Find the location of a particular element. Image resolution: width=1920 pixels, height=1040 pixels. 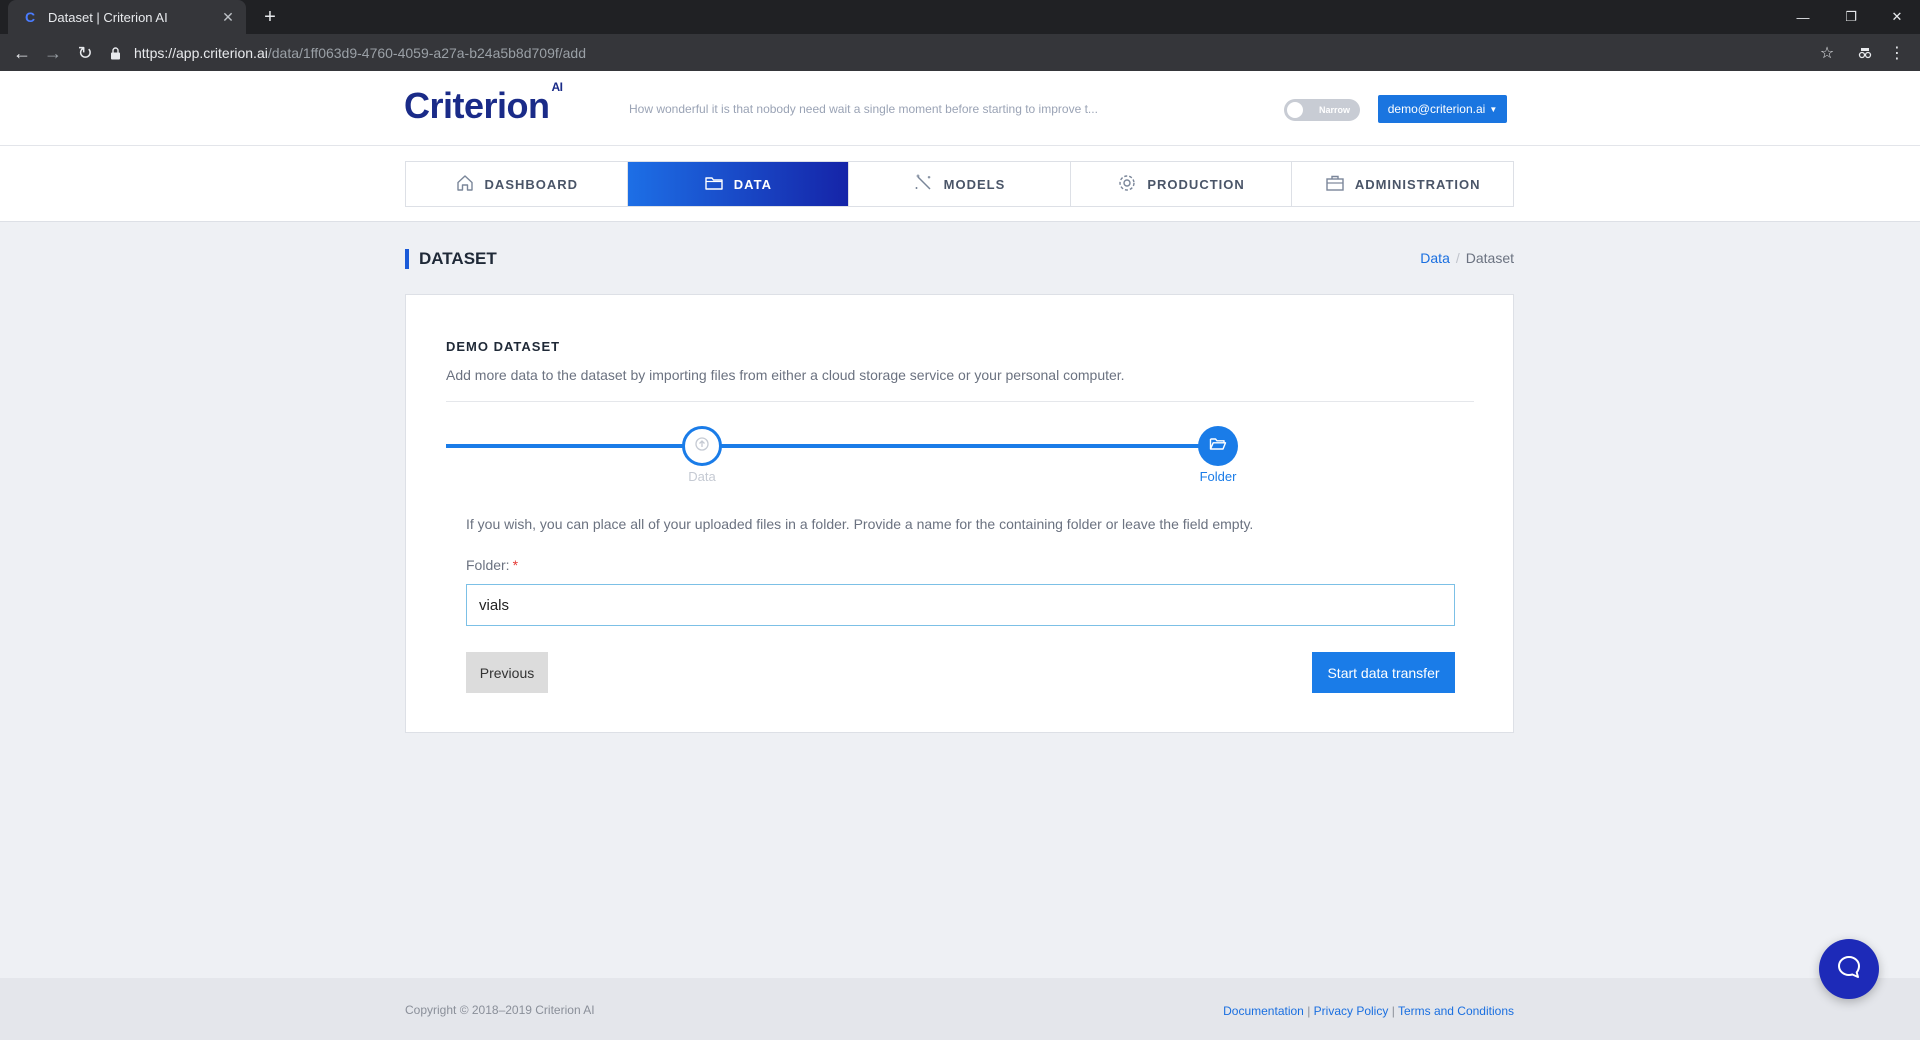

caret-down-icon: ▼ is located at coordinates (1493, 109).